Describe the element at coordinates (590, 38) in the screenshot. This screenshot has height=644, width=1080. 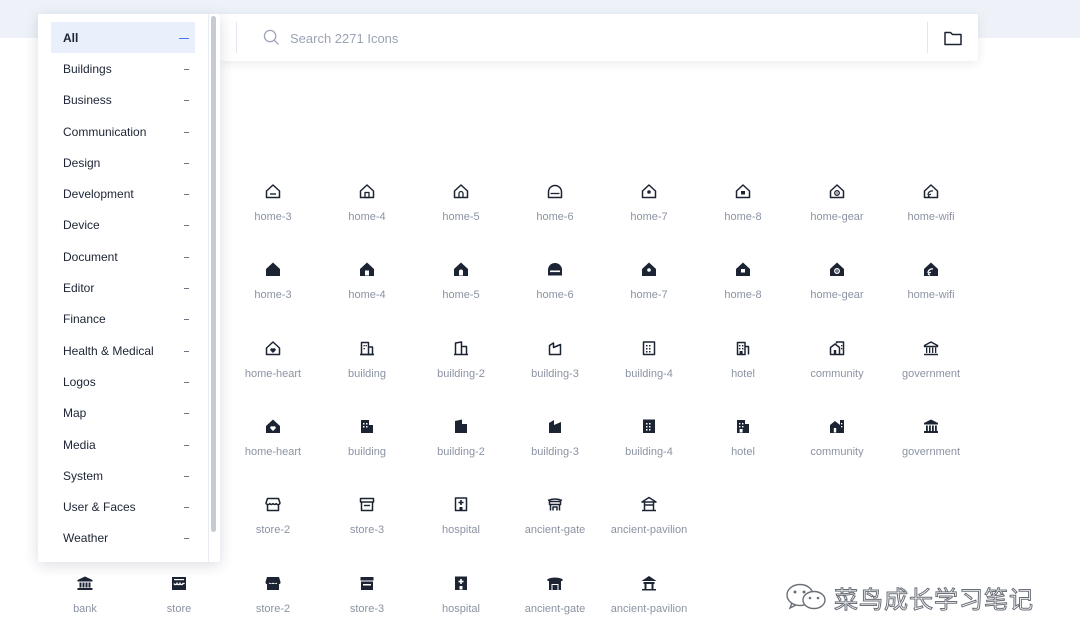
I see `search-input` at that location.